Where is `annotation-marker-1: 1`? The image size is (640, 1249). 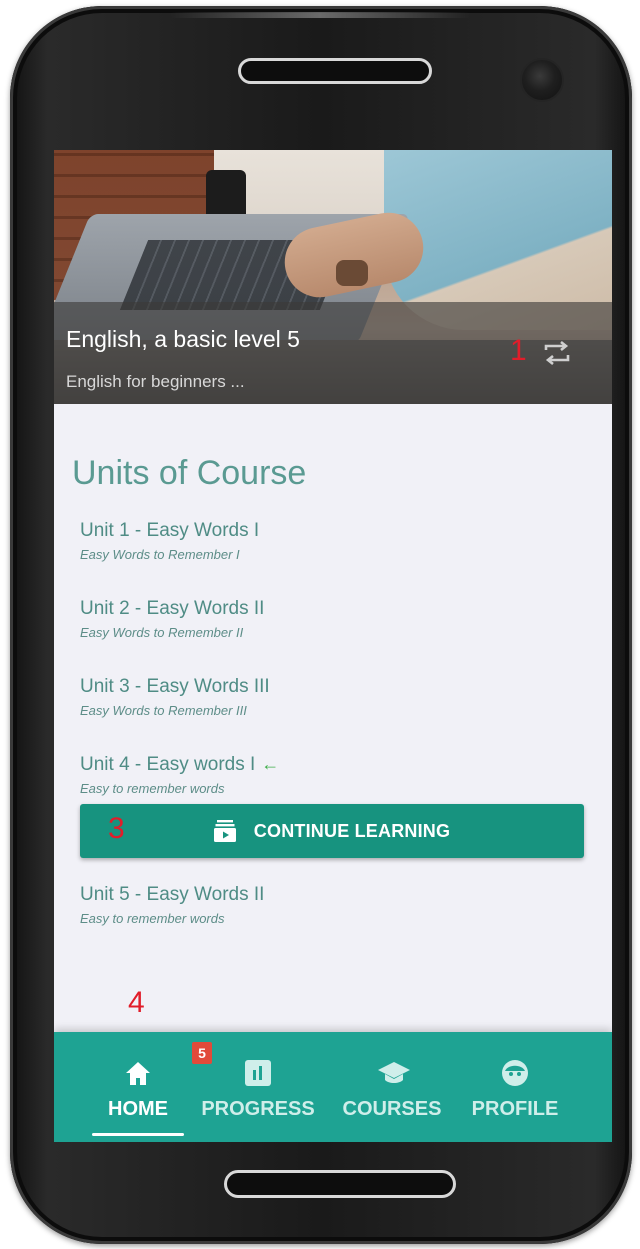
annotation-marker-1: 1 is located at coordinates (518, 350).